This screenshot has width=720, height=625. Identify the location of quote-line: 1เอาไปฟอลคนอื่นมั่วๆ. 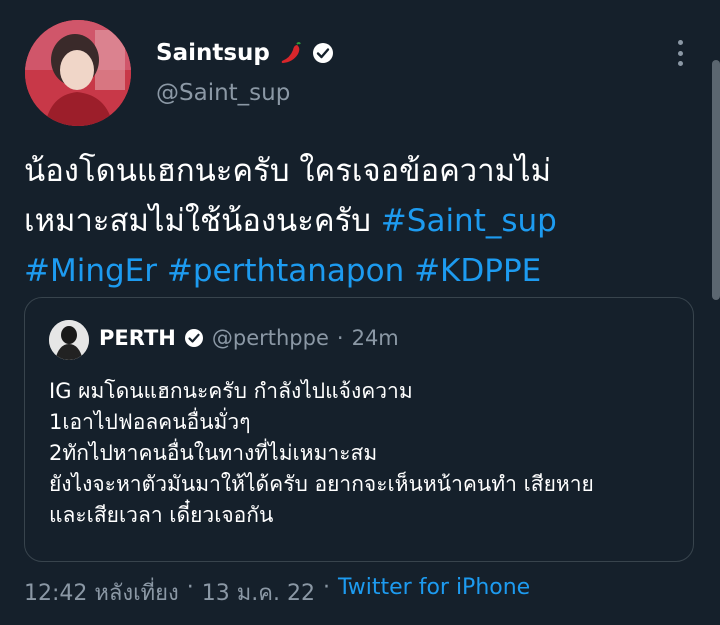
(150, 422).